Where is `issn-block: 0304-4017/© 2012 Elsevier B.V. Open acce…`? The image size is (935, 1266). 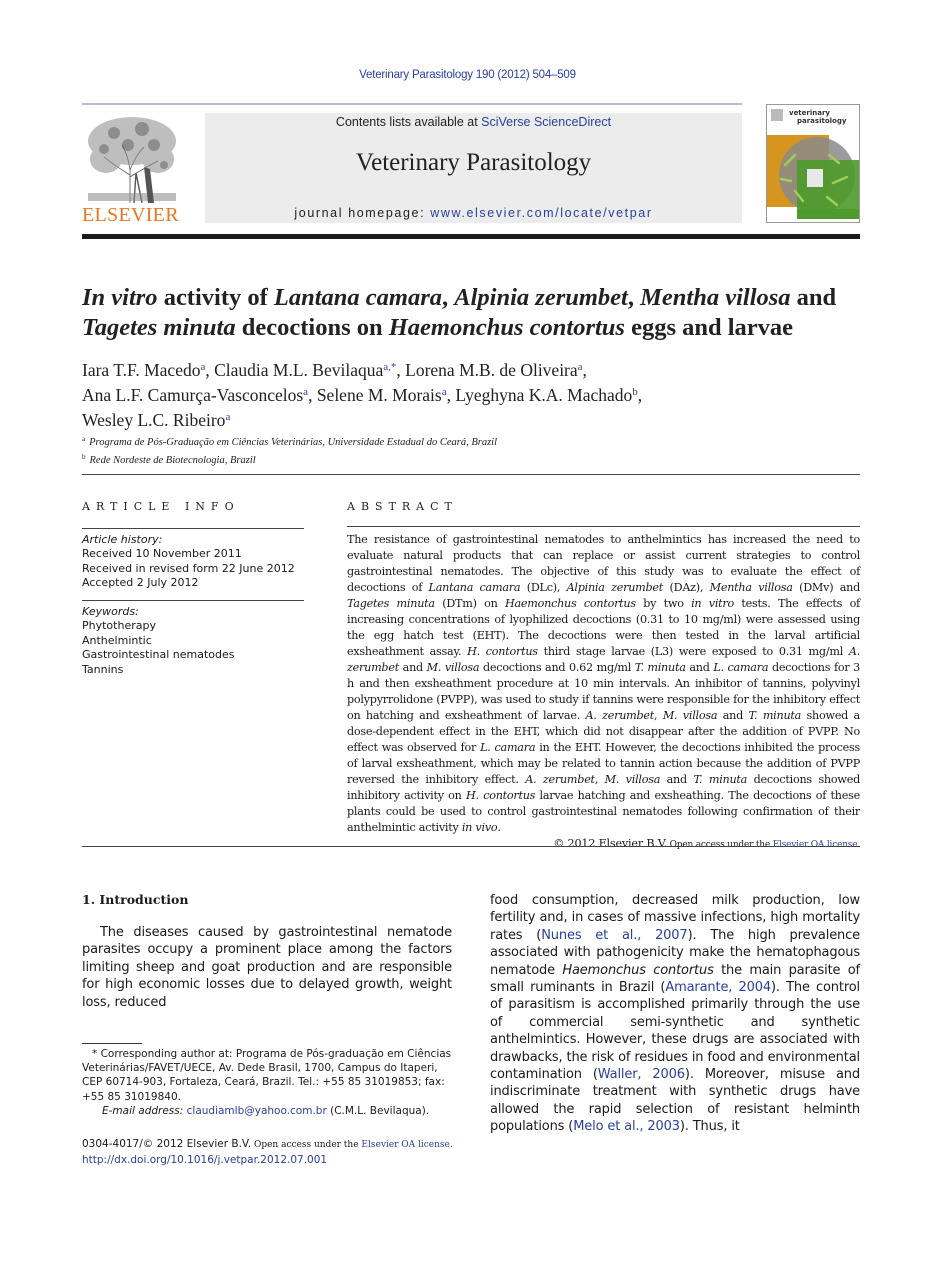 issn-block: 0304-4017/© 2012 Elsevier B.V. Open acce… is located at coordinates (282, 1152).